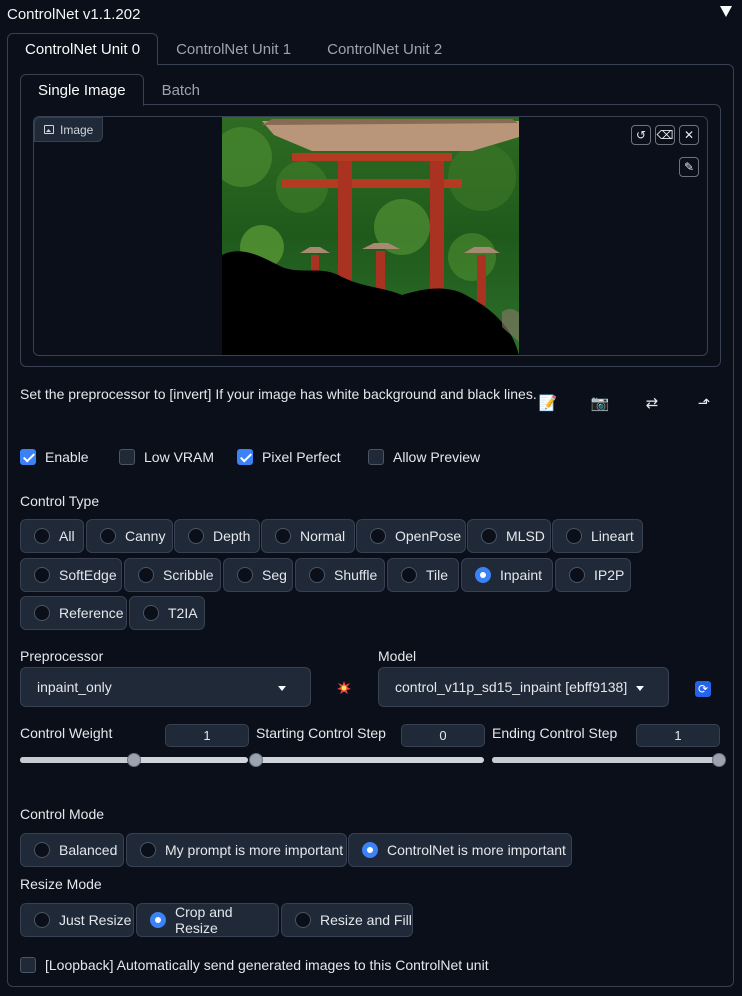 This screenshot has height=996, width=742. I want to click on swap-icon: ⇄, so click(652, 403).